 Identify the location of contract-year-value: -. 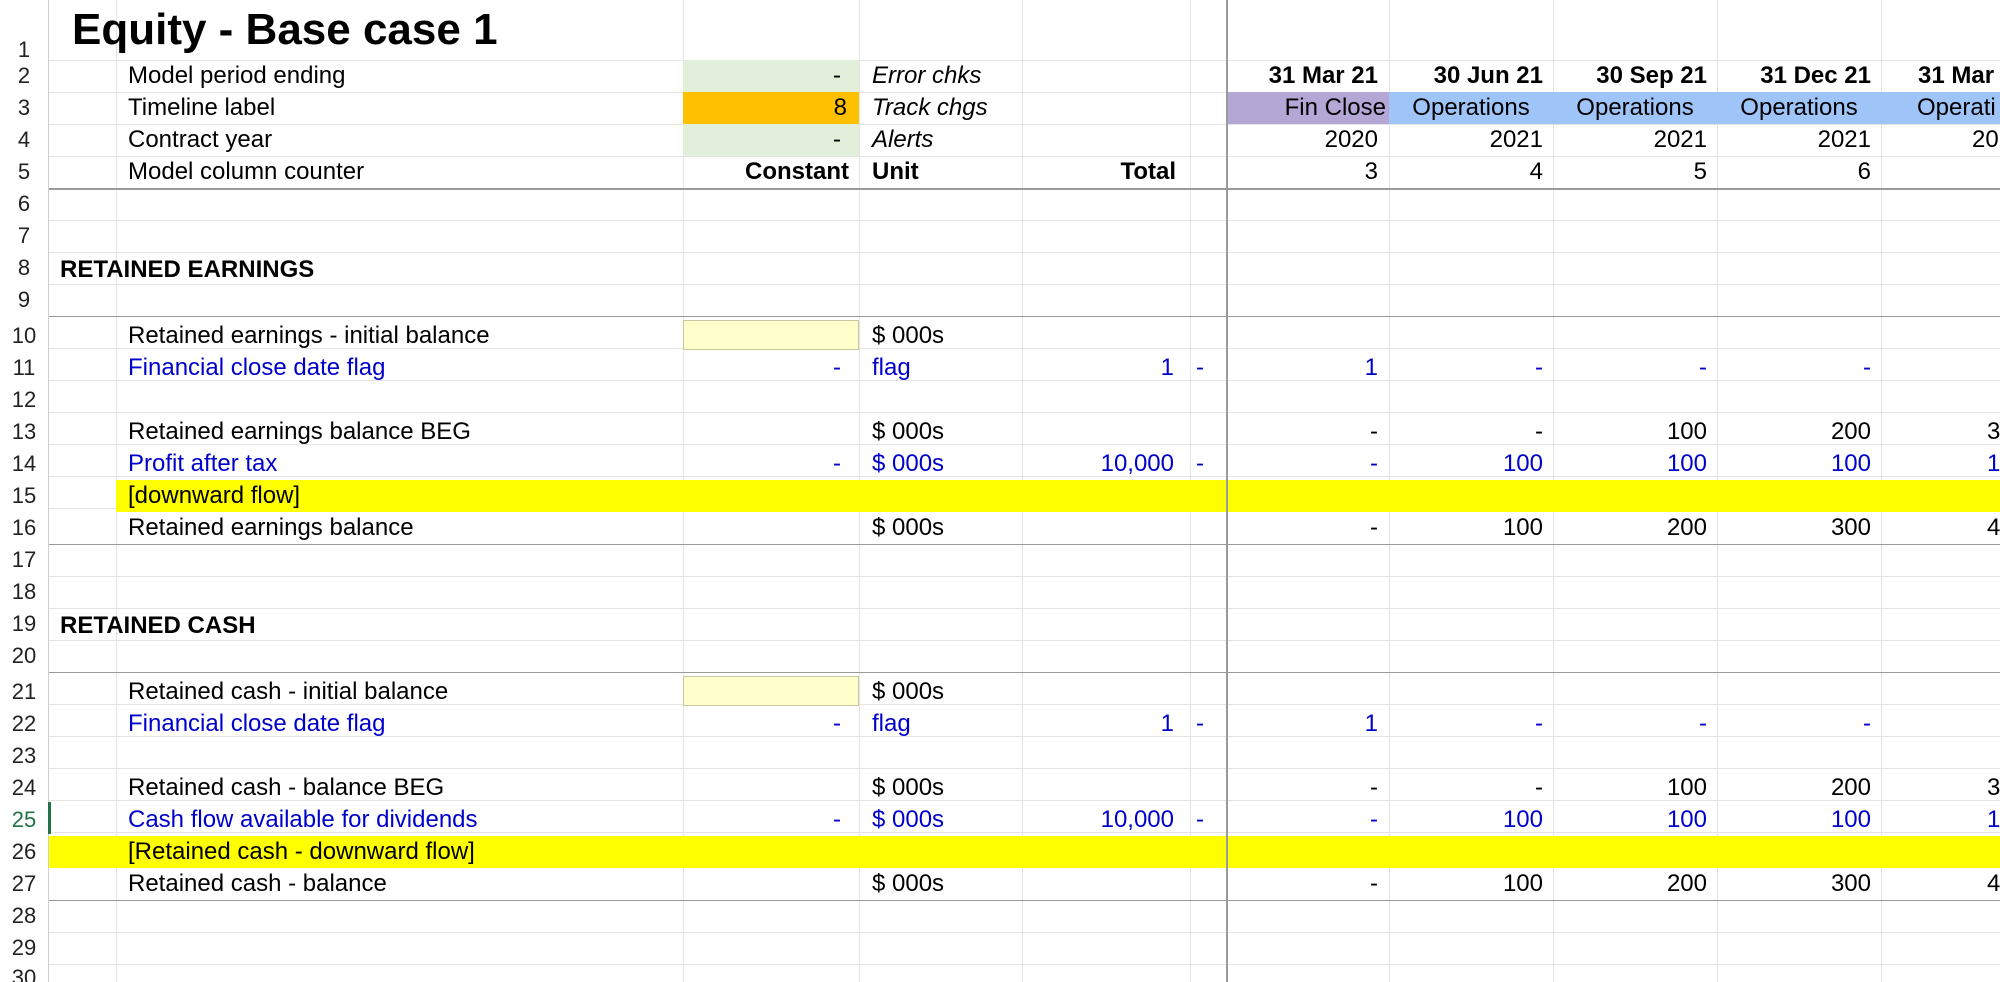
(762, 140).